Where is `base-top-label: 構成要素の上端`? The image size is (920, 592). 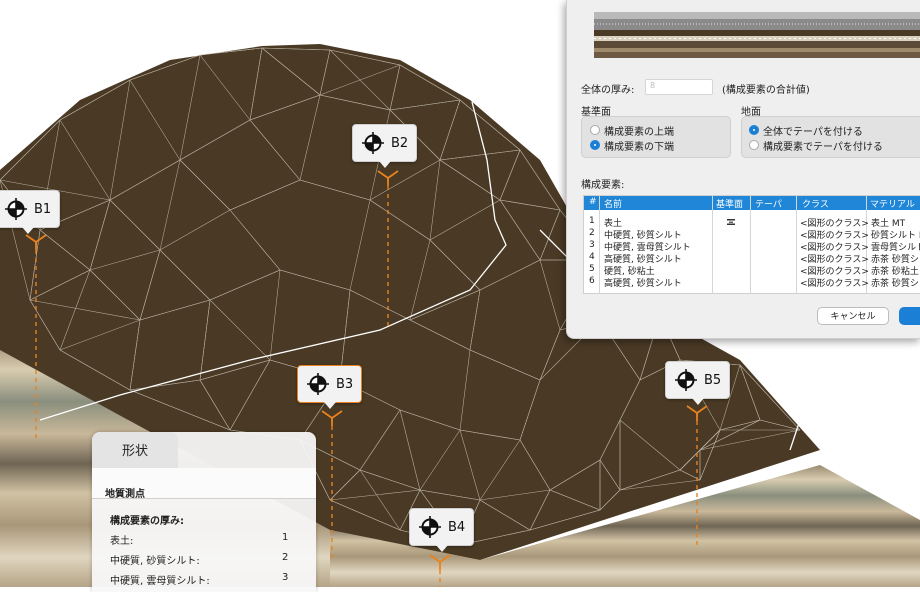 base-top-label: 構成要素の上端 is located at coordinates (639, 132).